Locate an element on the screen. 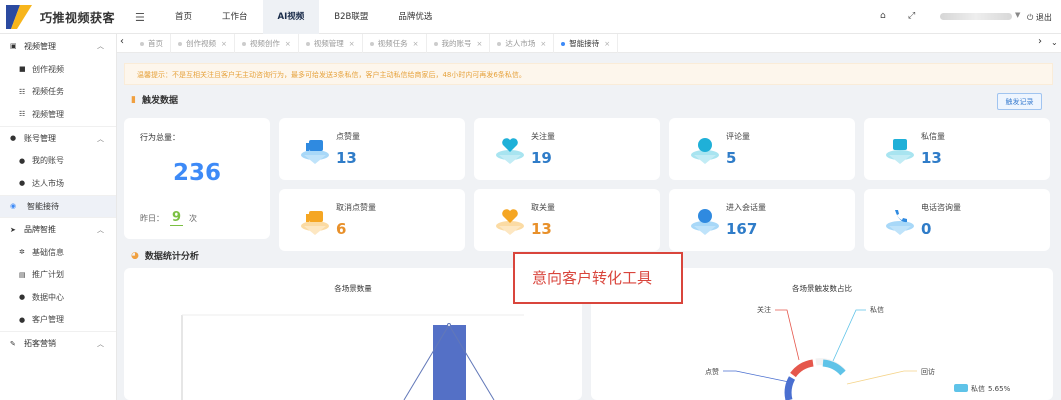  total-label: 行为总量： is located at coordinates (160, 137).